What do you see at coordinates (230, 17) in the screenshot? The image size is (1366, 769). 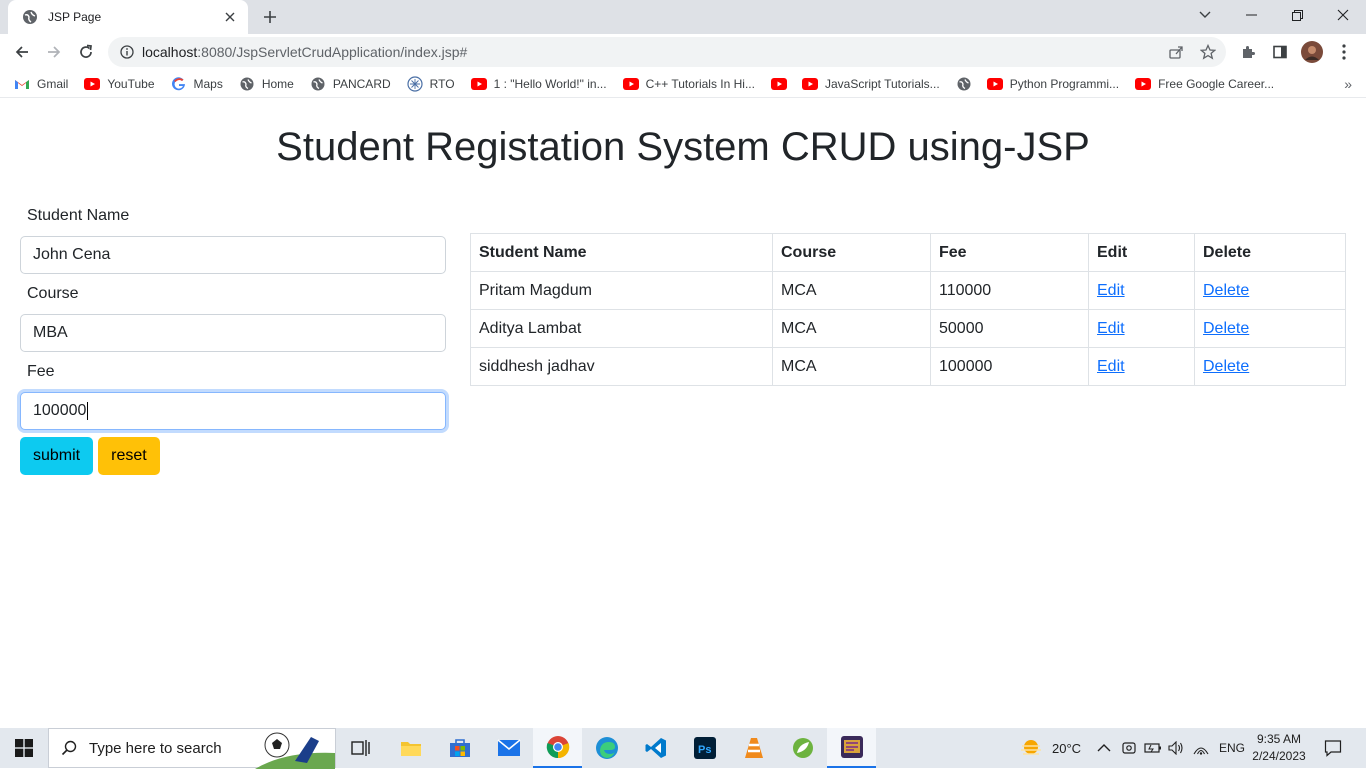 I see `close-tab-icon` at bounding box center [230, 17].